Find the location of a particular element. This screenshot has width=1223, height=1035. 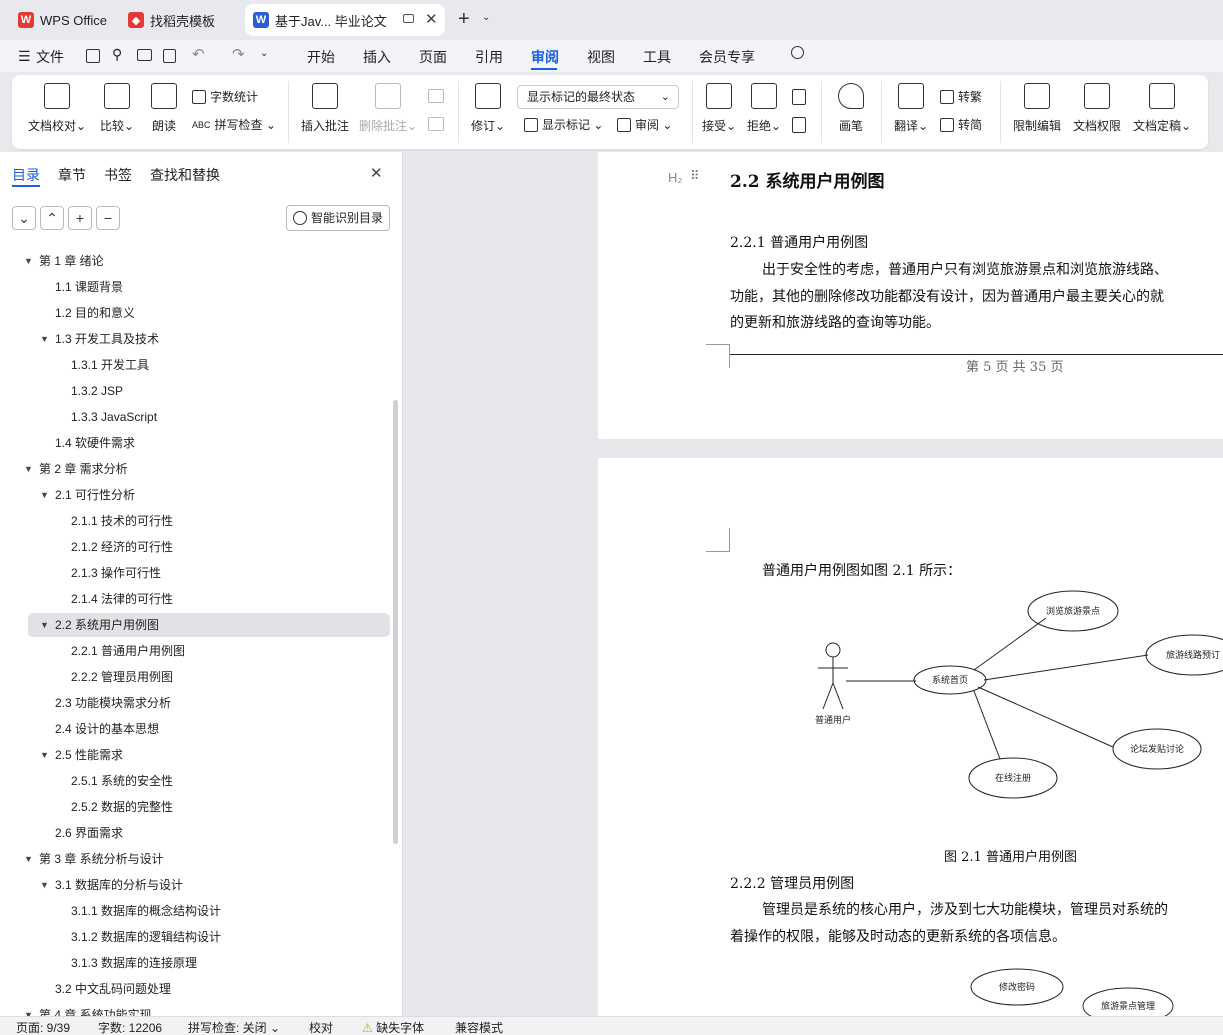

markup-state-dropdown: 显示标记的最终状态 ⌄ is located at coordinates (598, 97).